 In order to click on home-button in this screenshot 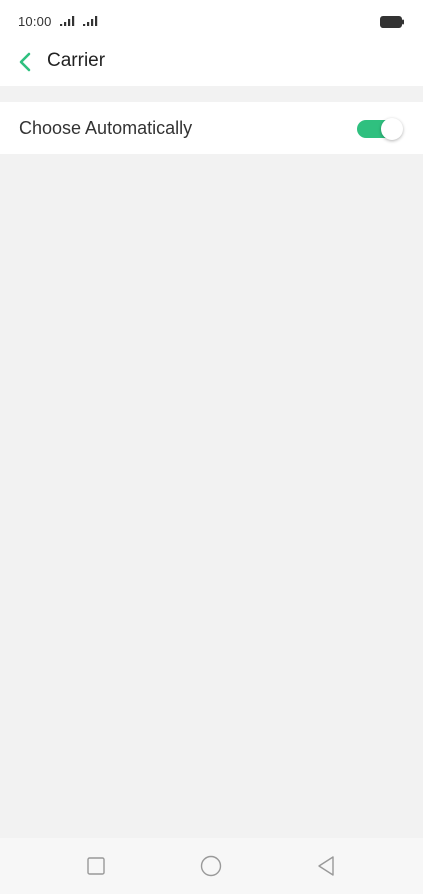, I will do `click(211, 866)`.